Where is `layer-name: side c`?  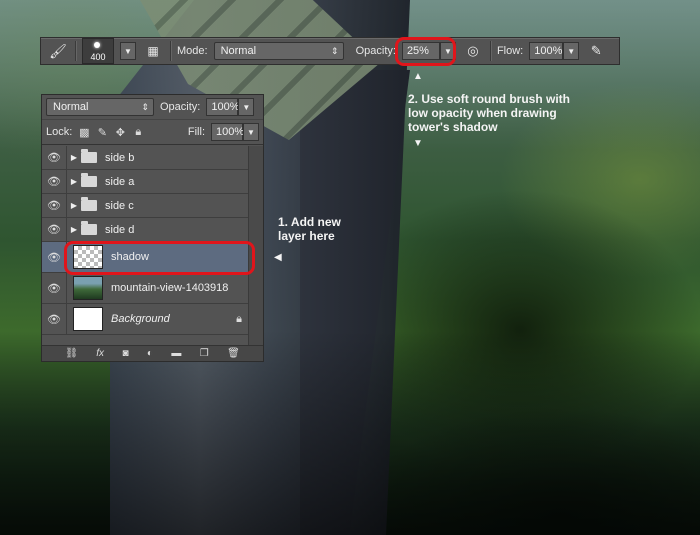 layer-name: side c is located at coordinates (119, 205).